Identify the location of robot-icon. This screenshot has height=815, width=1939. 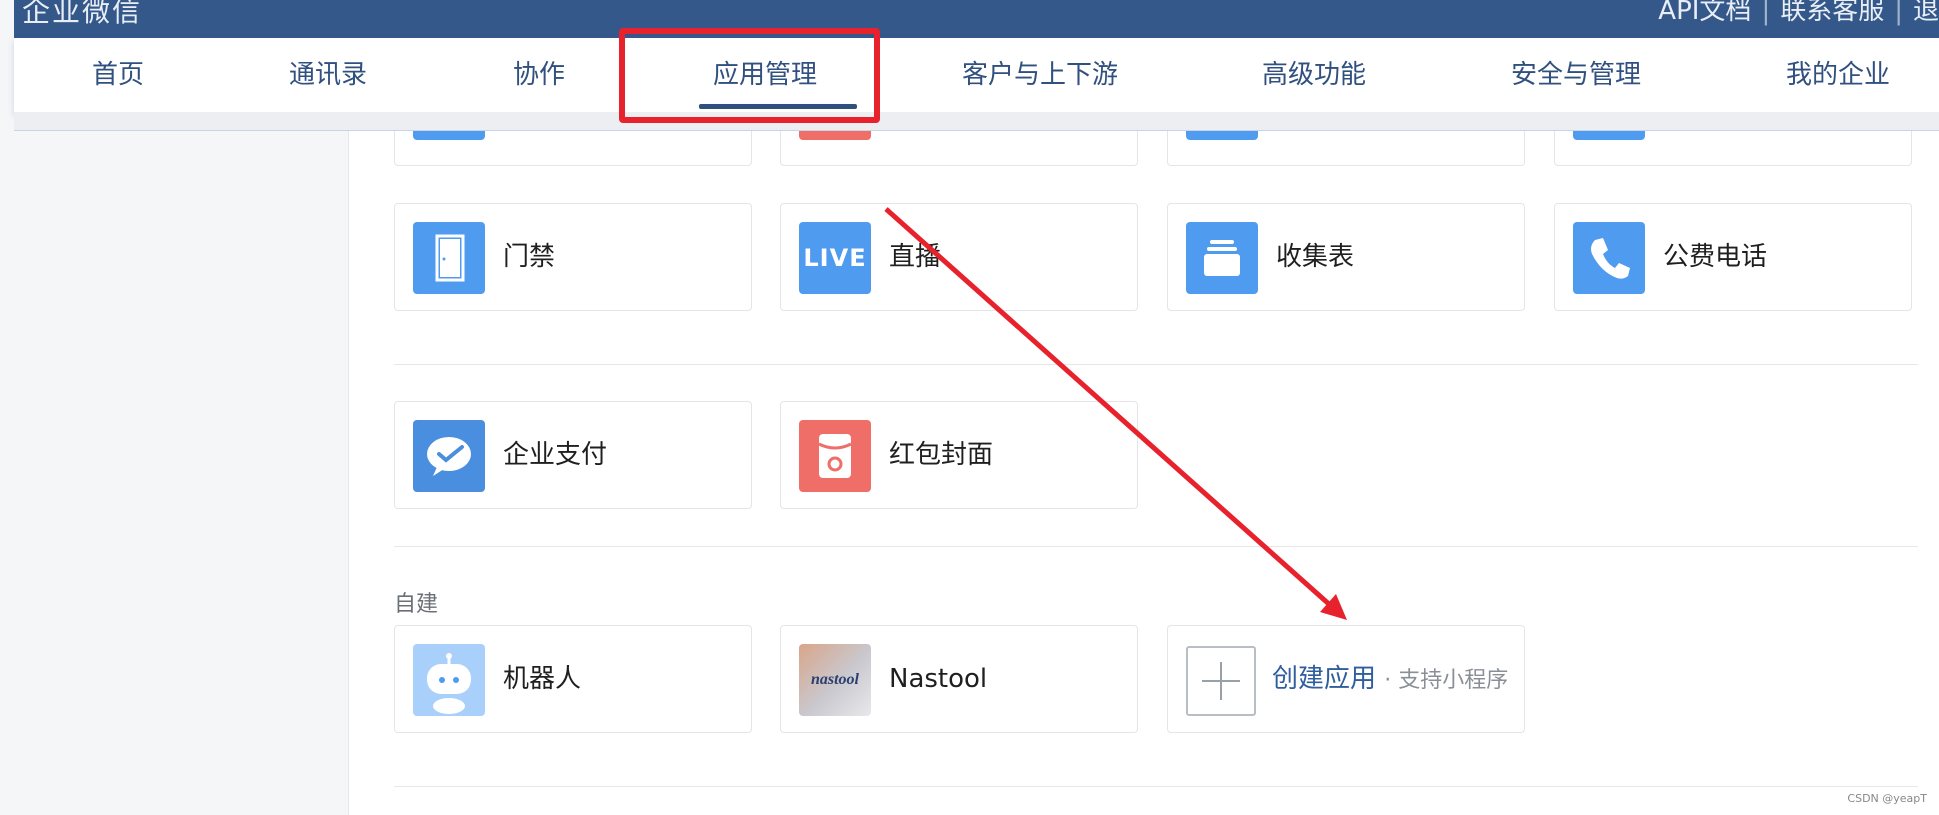
(449, 680).